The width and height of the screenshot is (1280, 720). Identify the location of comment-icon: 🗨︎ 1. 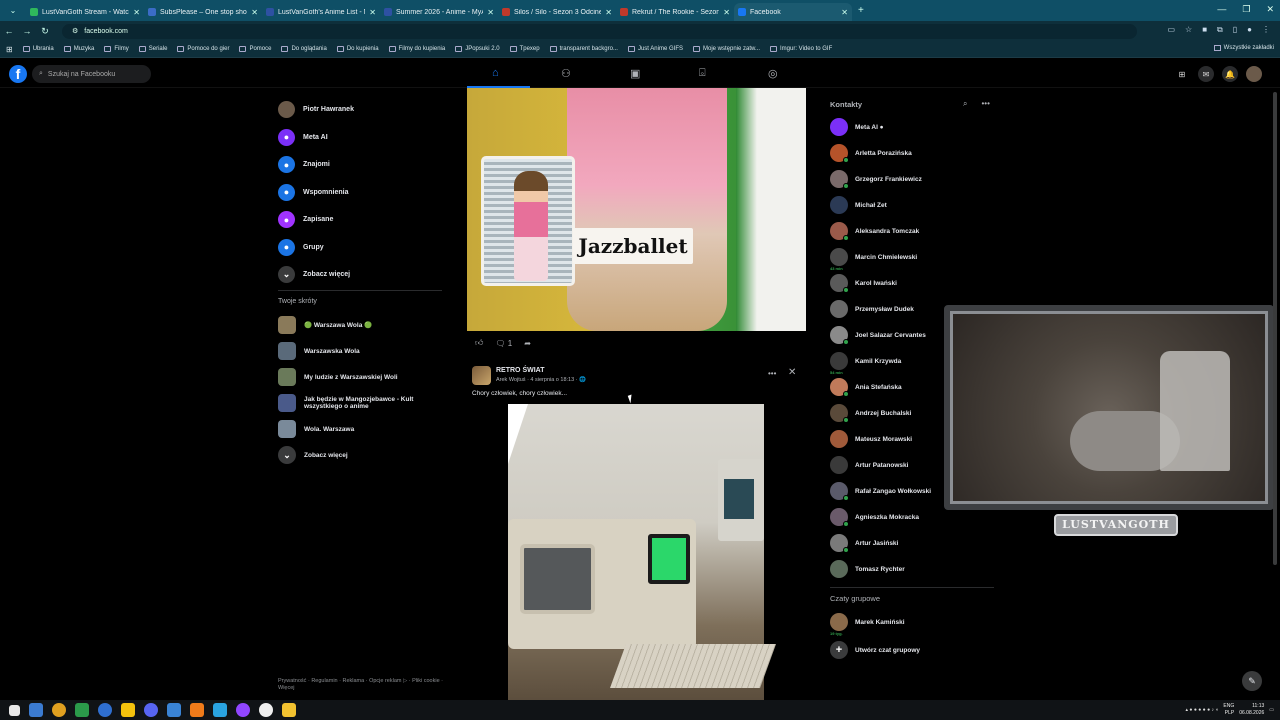
(503, 343).